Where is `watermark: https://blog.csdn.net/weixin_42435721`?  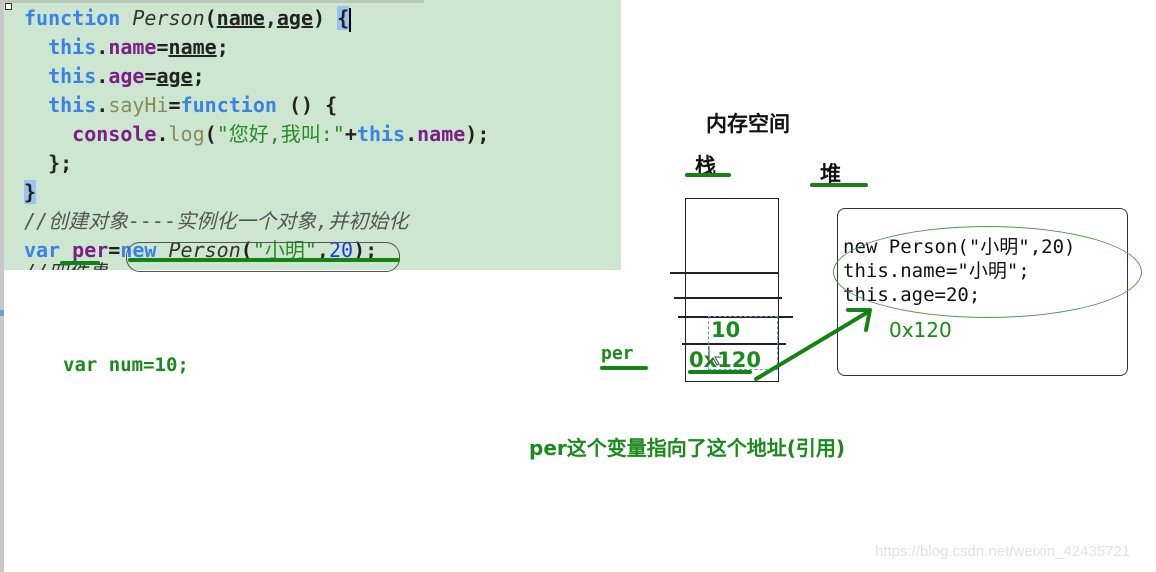
watermark: https://blog.csdn.net/weixin_42435721 is located at coordinates (1003, 551).